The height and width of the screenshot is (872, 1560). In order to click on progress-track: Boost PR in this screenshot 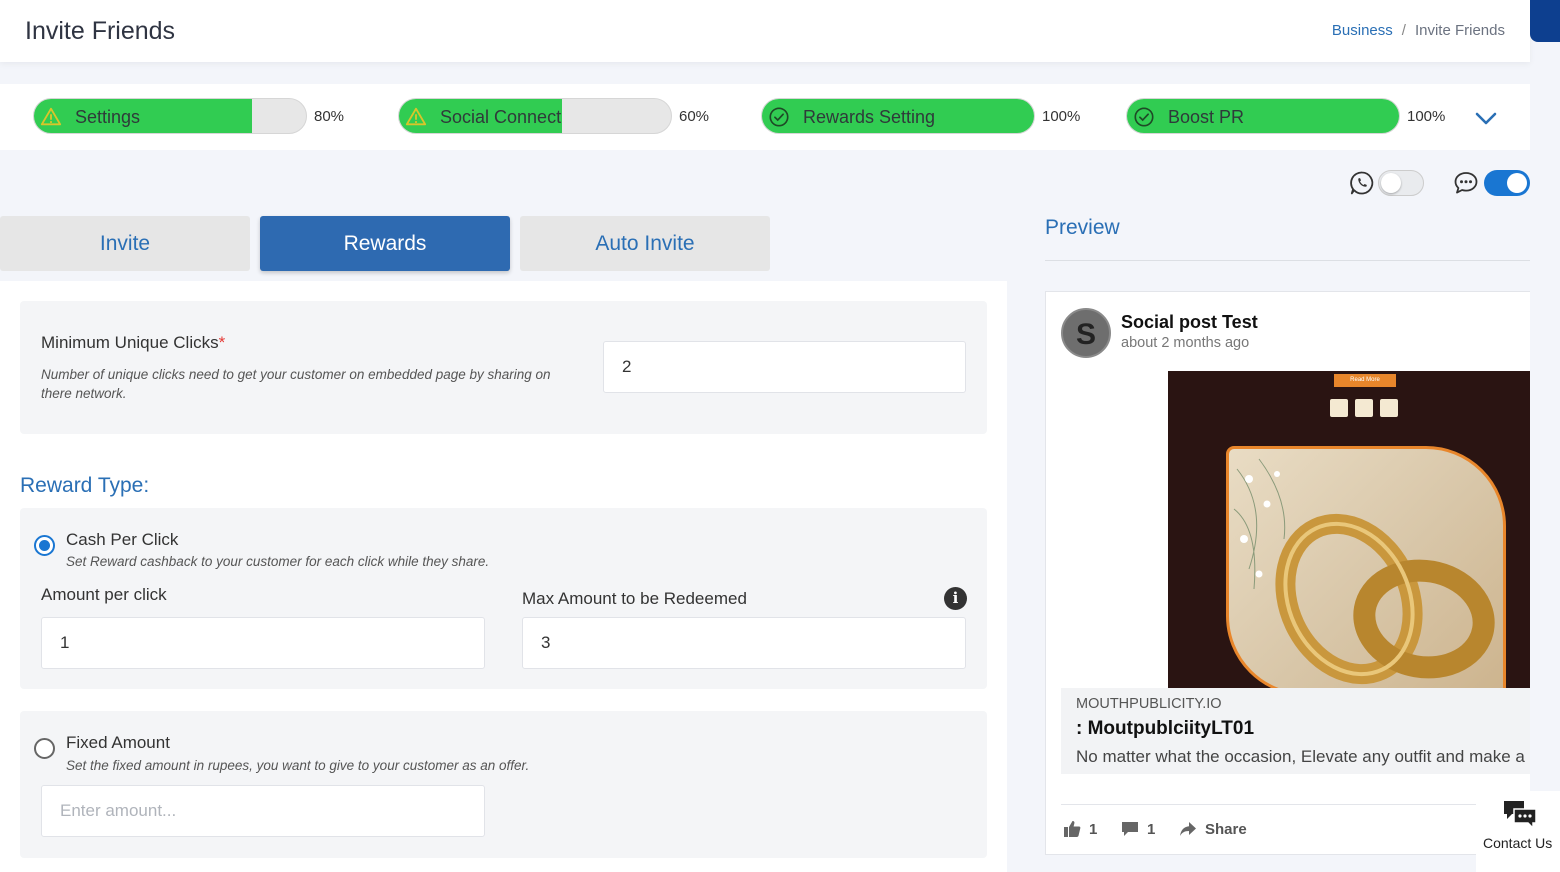, I will do `click(1263, 116)`.